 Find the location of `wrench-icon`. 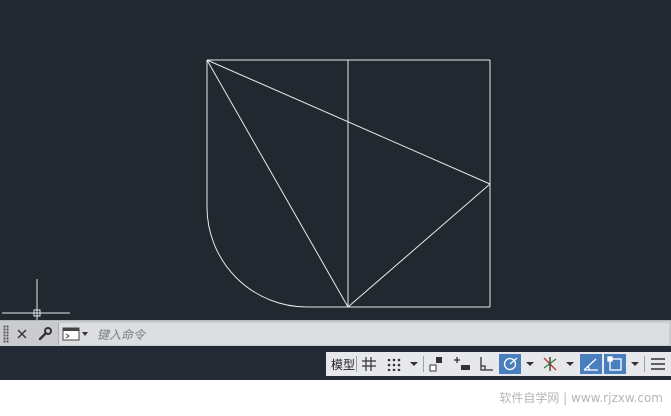

wrench-icon is located at coordinates (45, 334).